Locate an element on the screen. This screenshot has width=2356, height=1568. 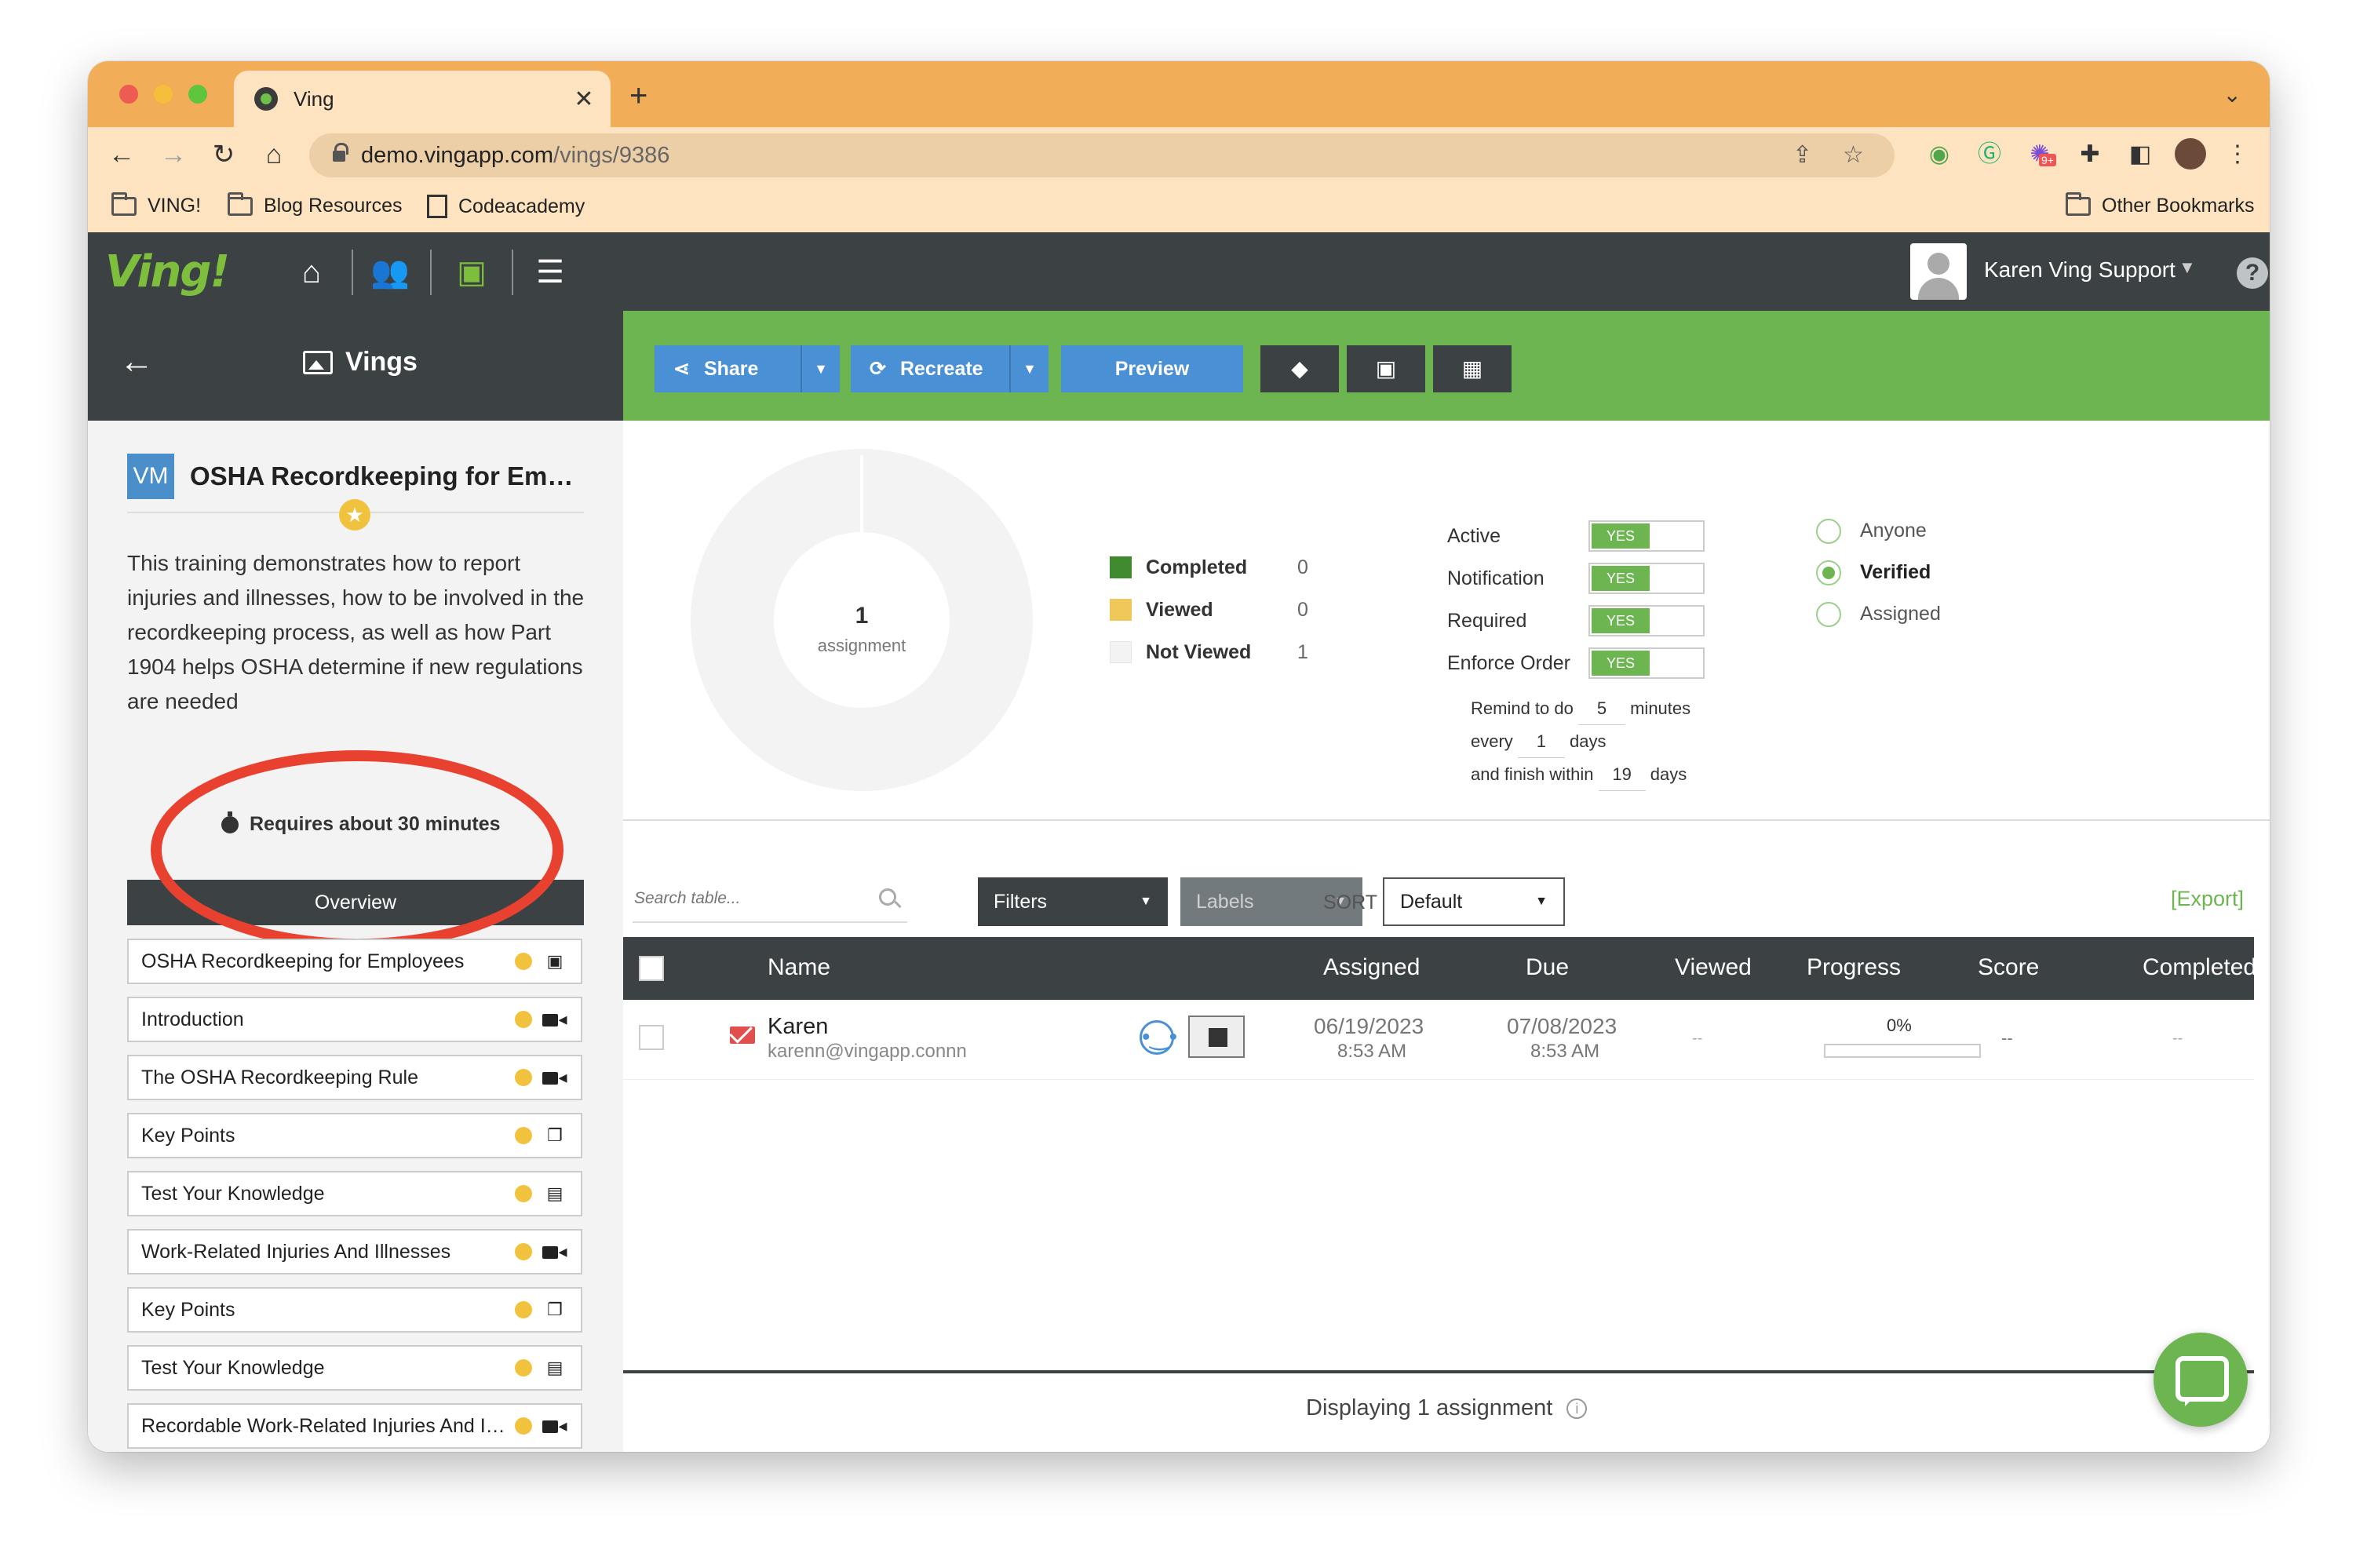
checklist-icon: ☰ is located at coordinates (550, 272).